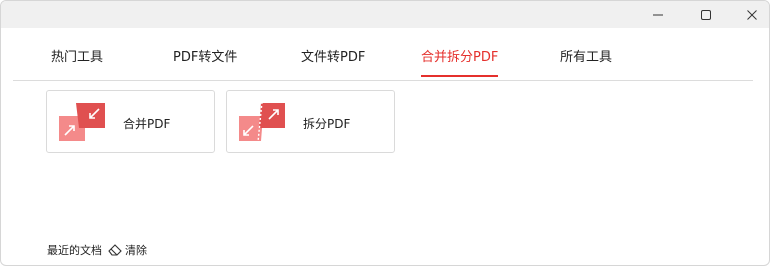 This screenshot has width=772, height=268. I want to click on split-pdf-label: 拆分PDF, so click(327, 124).